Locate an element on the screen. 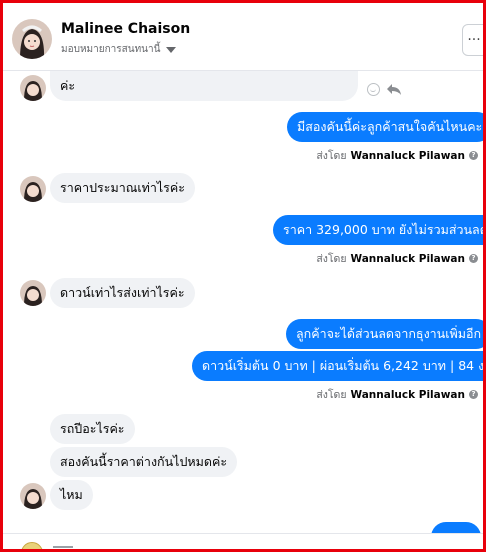  message-outgoing: ราคา 329,000 บาท ยังไม่รวมส่วนลด is located at coordinates (379, 230).